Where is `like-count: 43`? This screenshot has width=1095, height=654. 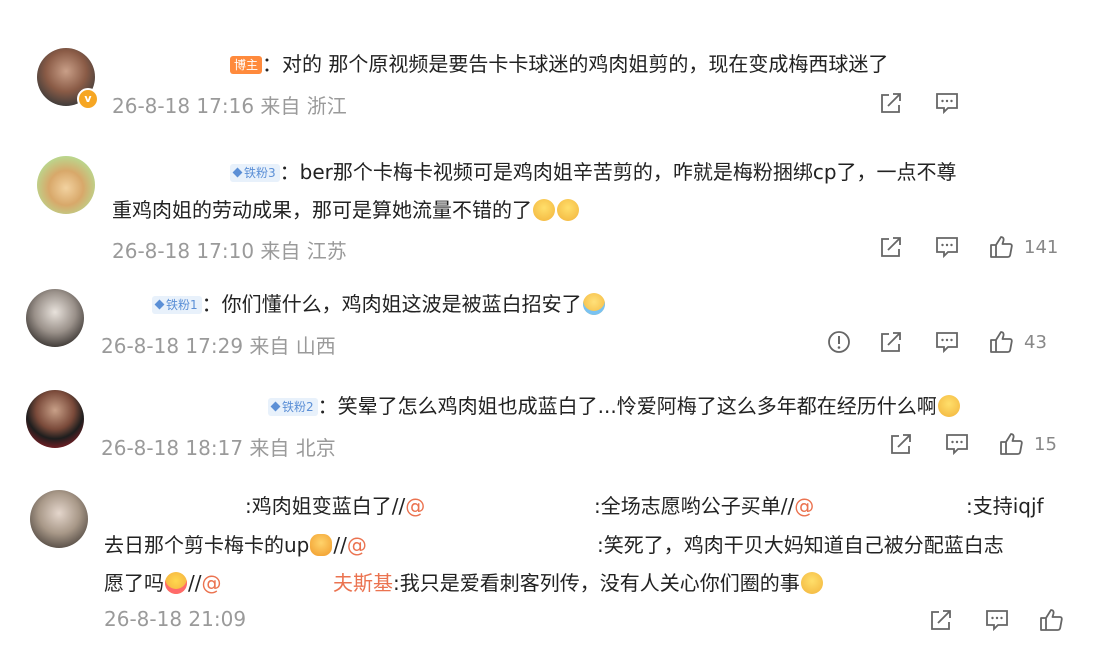
like-count: 43 is located at coordinates (1035, 342).